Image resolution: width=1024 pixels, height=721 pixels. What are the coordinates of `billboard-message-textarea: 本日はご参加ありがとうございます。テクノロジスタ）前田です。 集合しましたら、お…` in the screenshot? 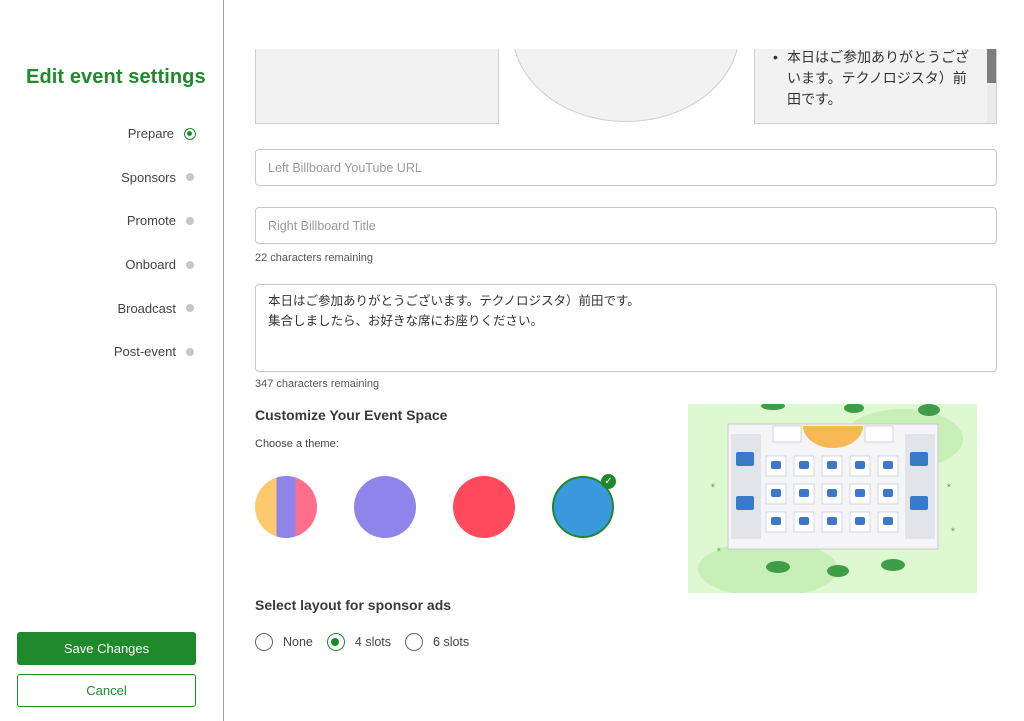 It's located at (626, 328).